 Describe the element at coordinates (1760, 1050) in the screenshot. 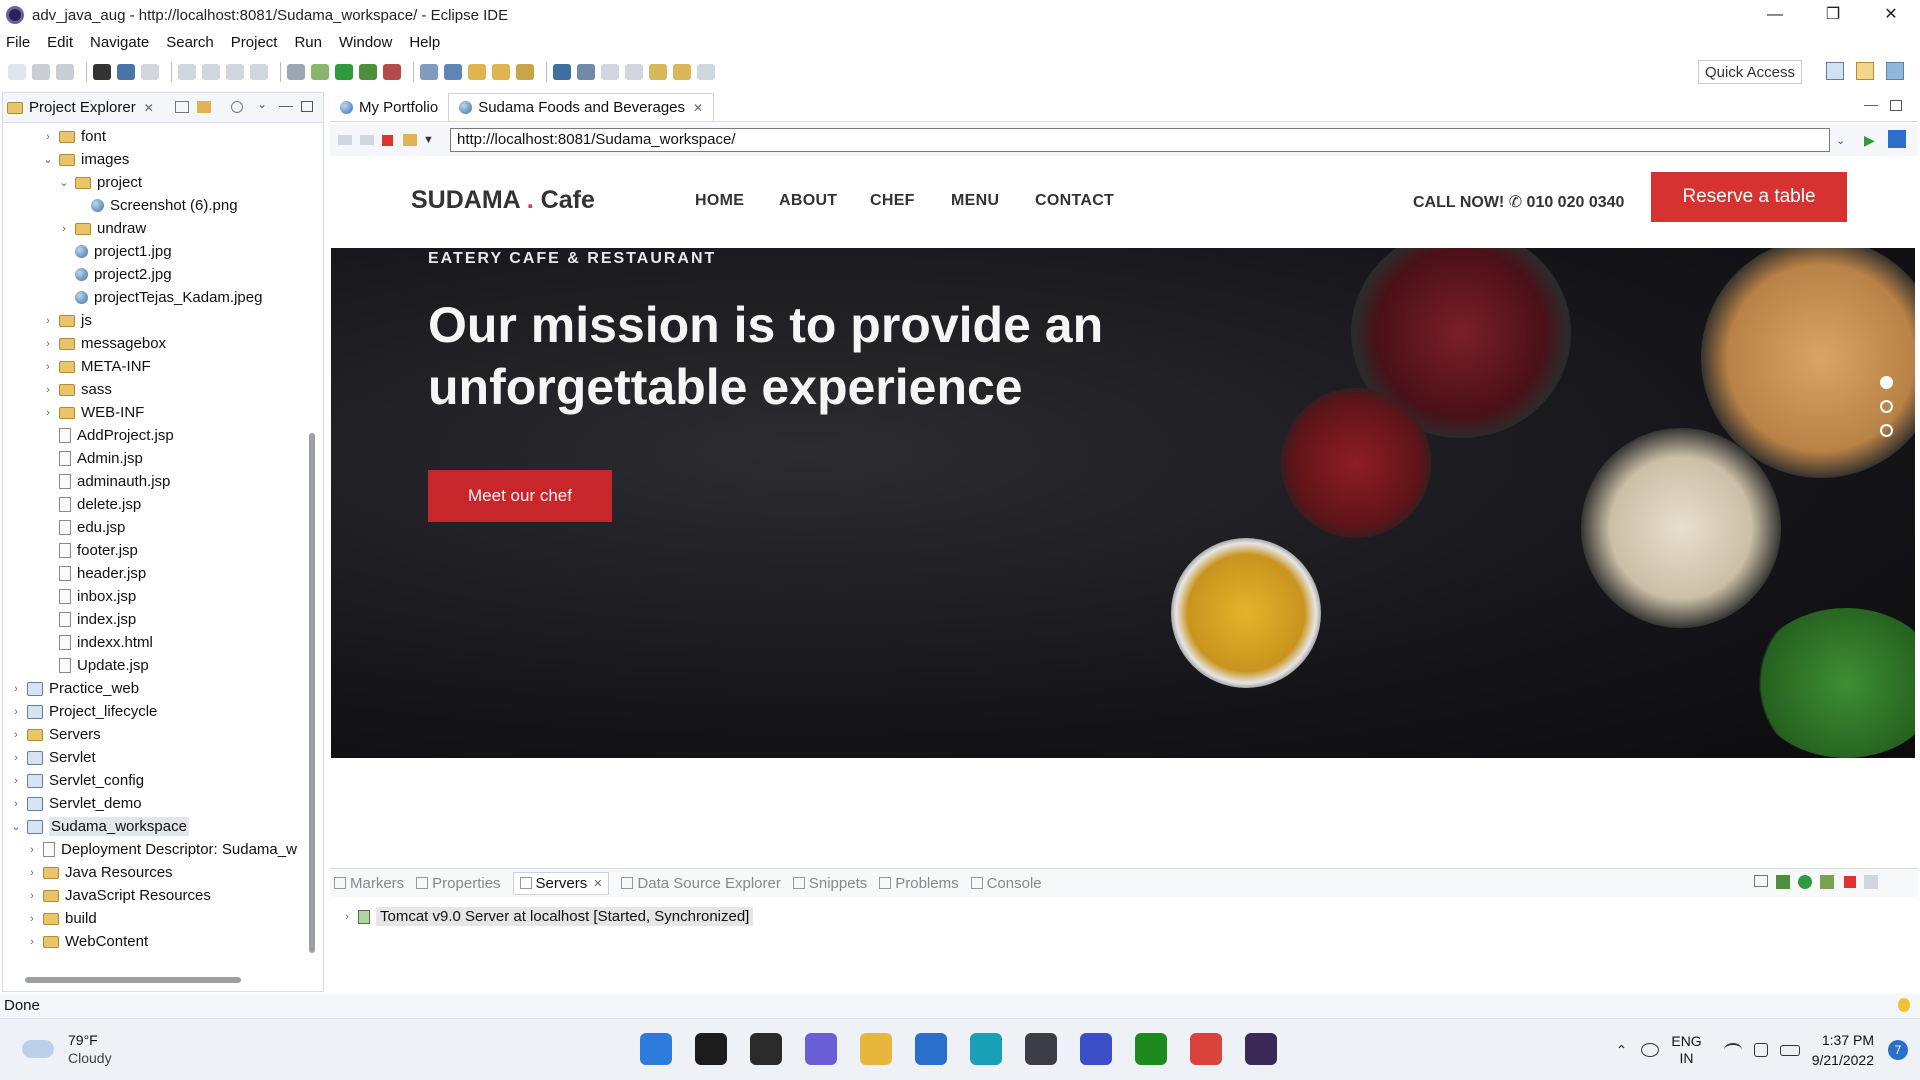

I see `volume-icon` at that location.